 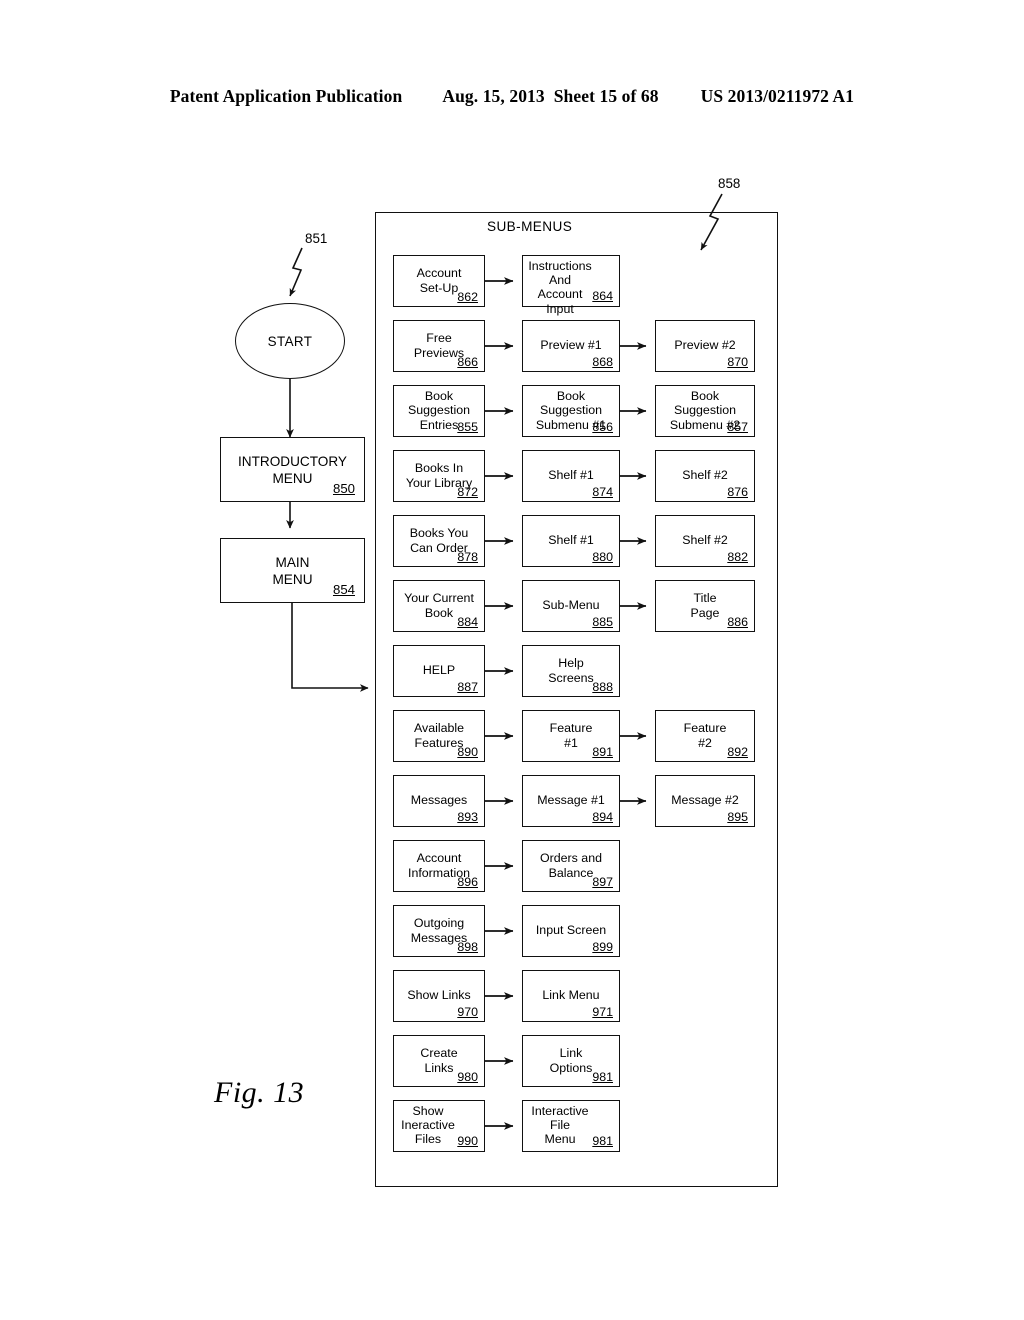 I want to click on header-patent-number: US 2013/0211972 A1, so click(x=777, y=96).